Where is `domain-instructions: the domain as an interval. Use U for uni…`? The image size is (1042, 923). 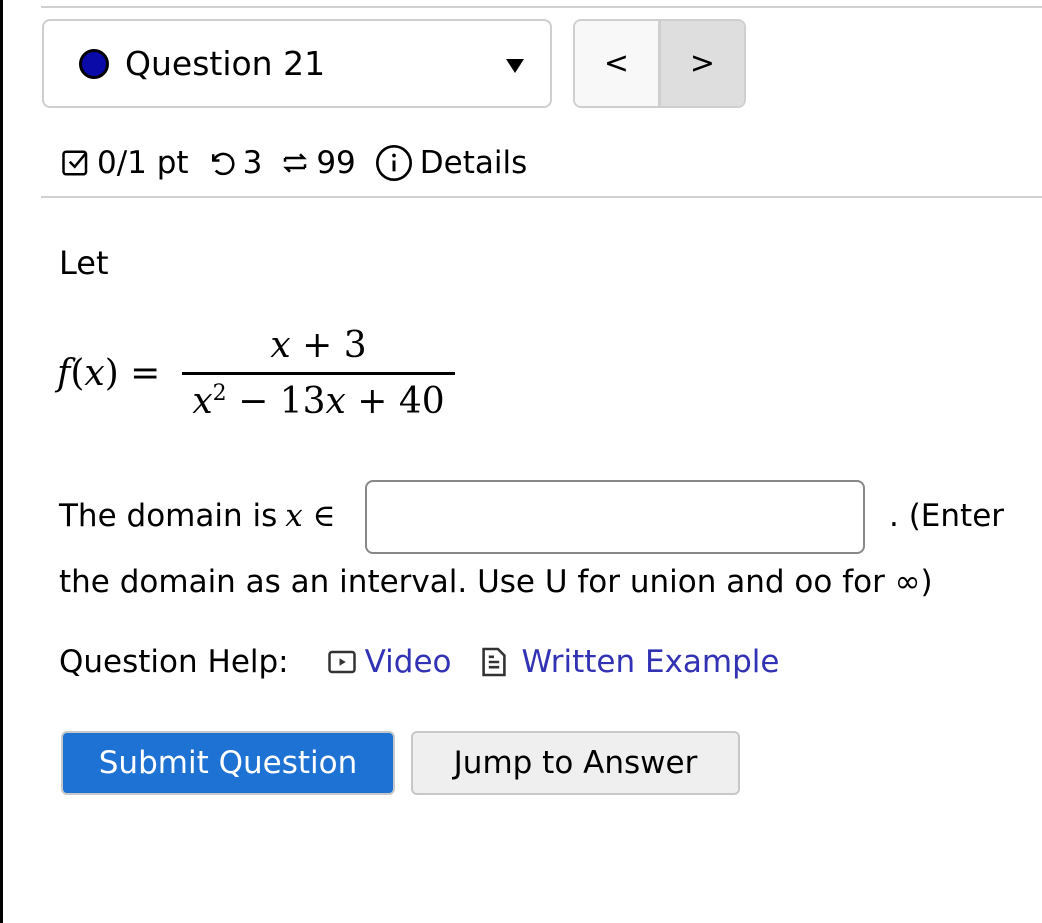
domain-instructions: the domain as an interval. Use U for uni… is located at coordinates (496, 582).